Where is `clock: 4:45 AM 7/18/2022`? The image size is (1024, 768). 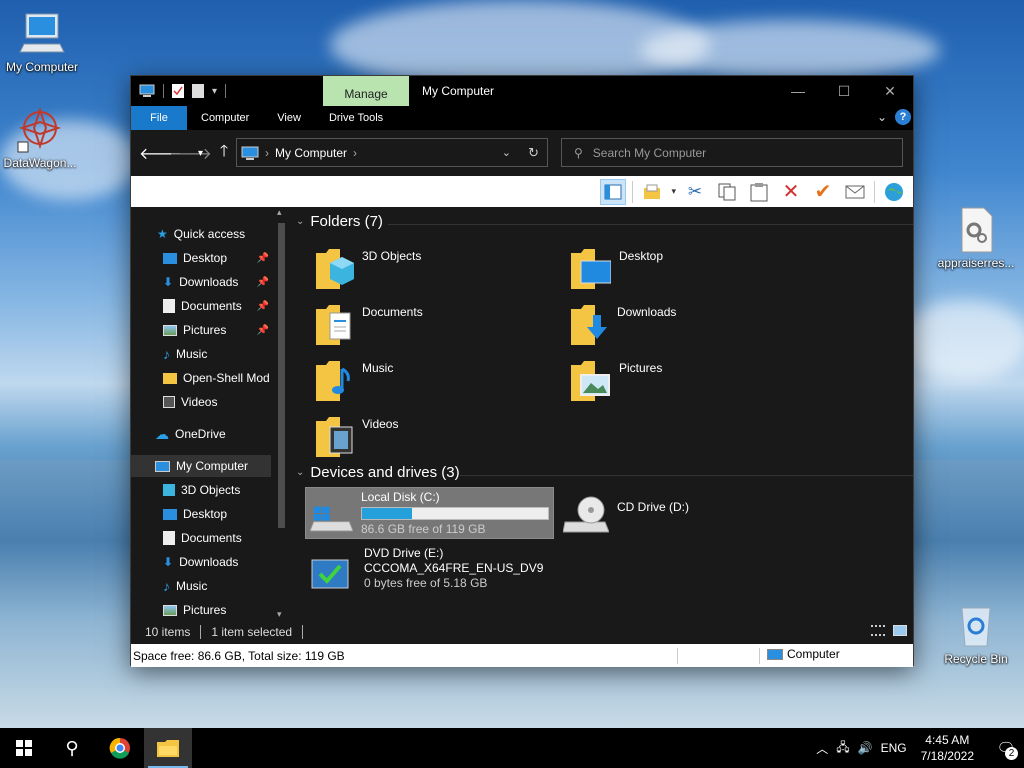
clock: 4:45 AM 7/18/2022 is located at coordinates (947, 748).